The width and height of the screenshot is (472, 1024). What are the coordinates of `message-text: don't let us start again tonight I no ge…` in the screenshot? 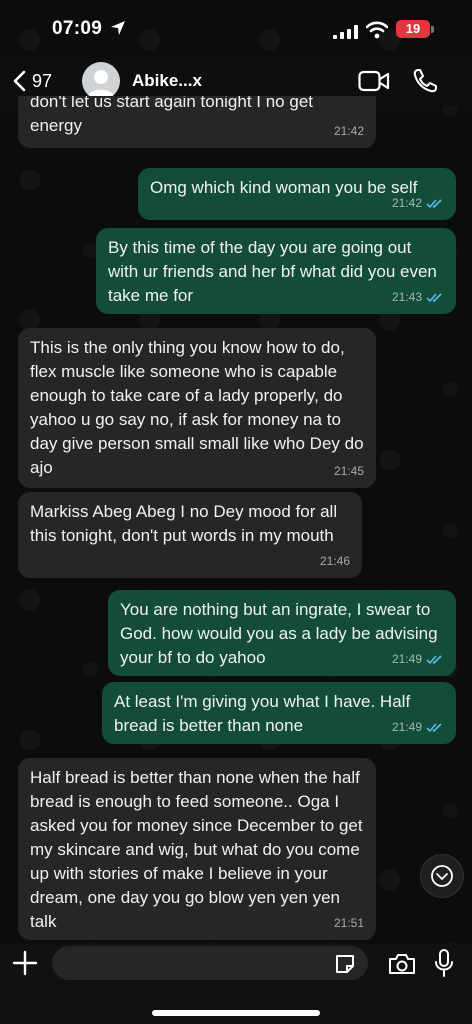 It's located at (171, 115).